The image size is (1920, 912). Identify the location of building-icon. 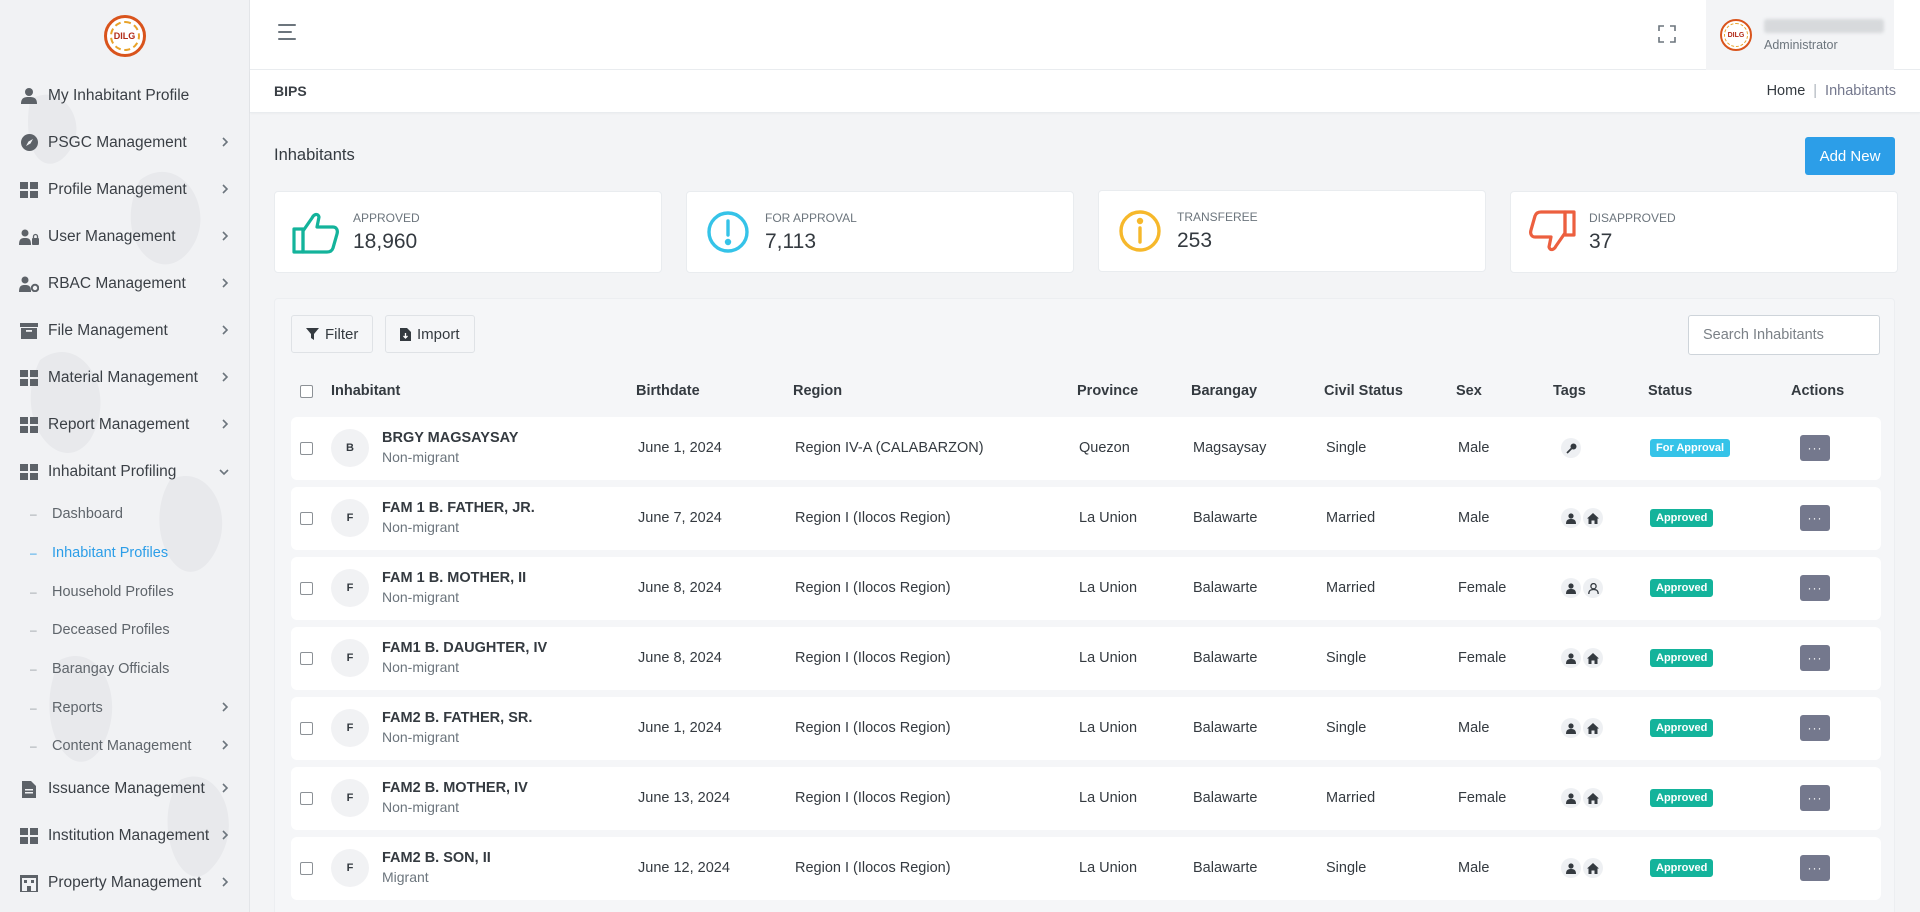
(29, 883).